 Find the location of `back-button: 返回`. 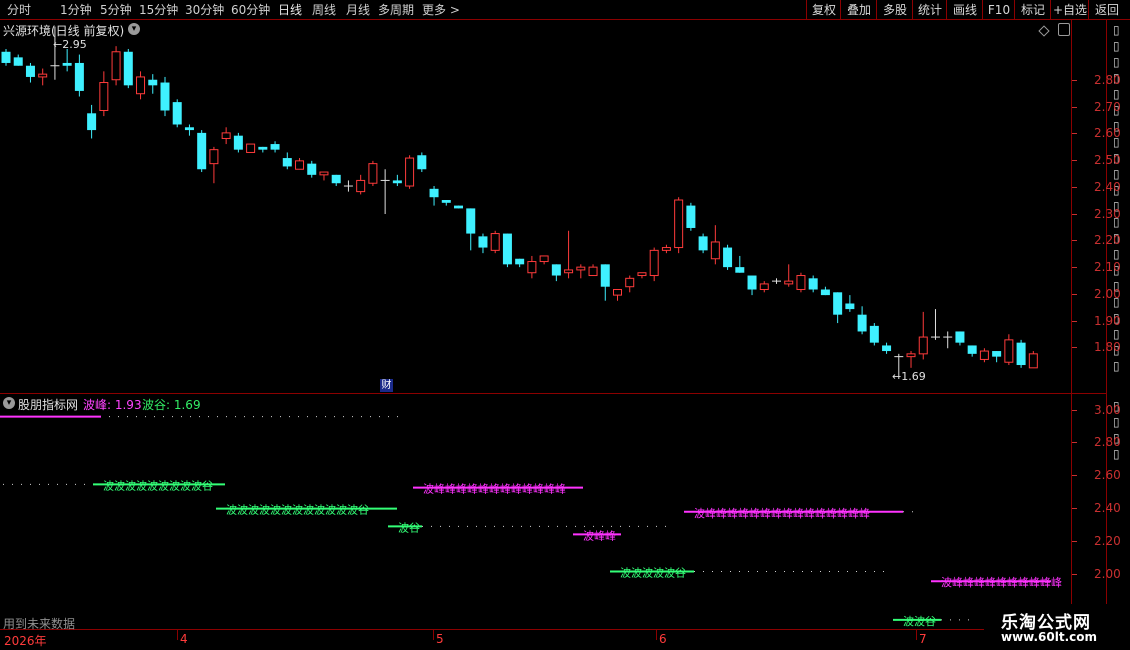

back-button: 返回 is located at coordinates (1106, 10).